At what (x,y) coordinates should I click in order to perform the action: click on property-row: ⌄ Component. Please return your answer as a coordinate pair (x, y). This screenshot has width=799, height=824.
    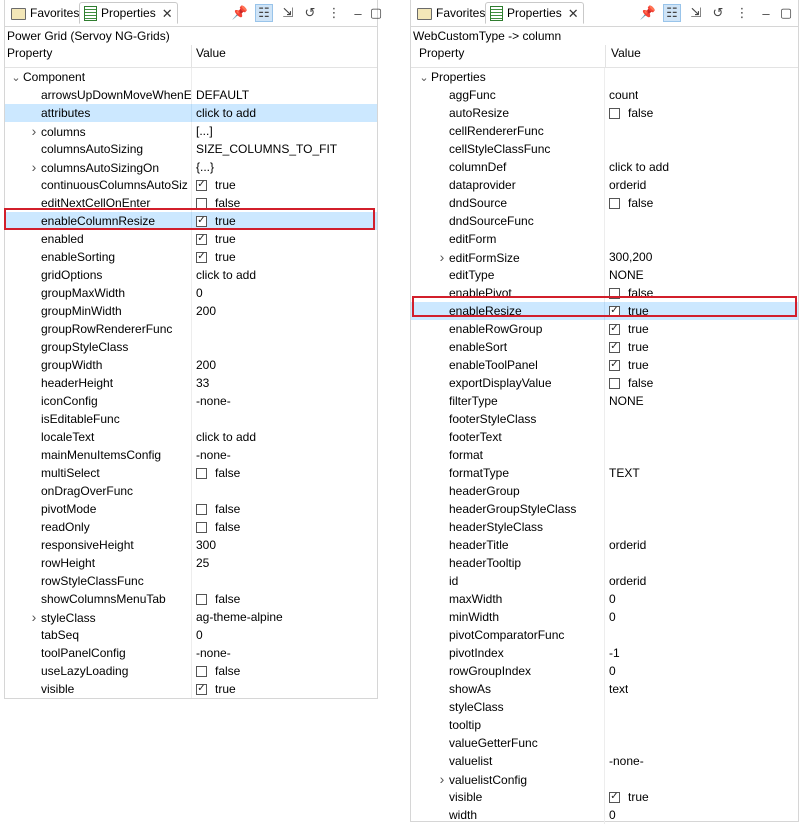
    Looking at the image, I should click on (191, 77).